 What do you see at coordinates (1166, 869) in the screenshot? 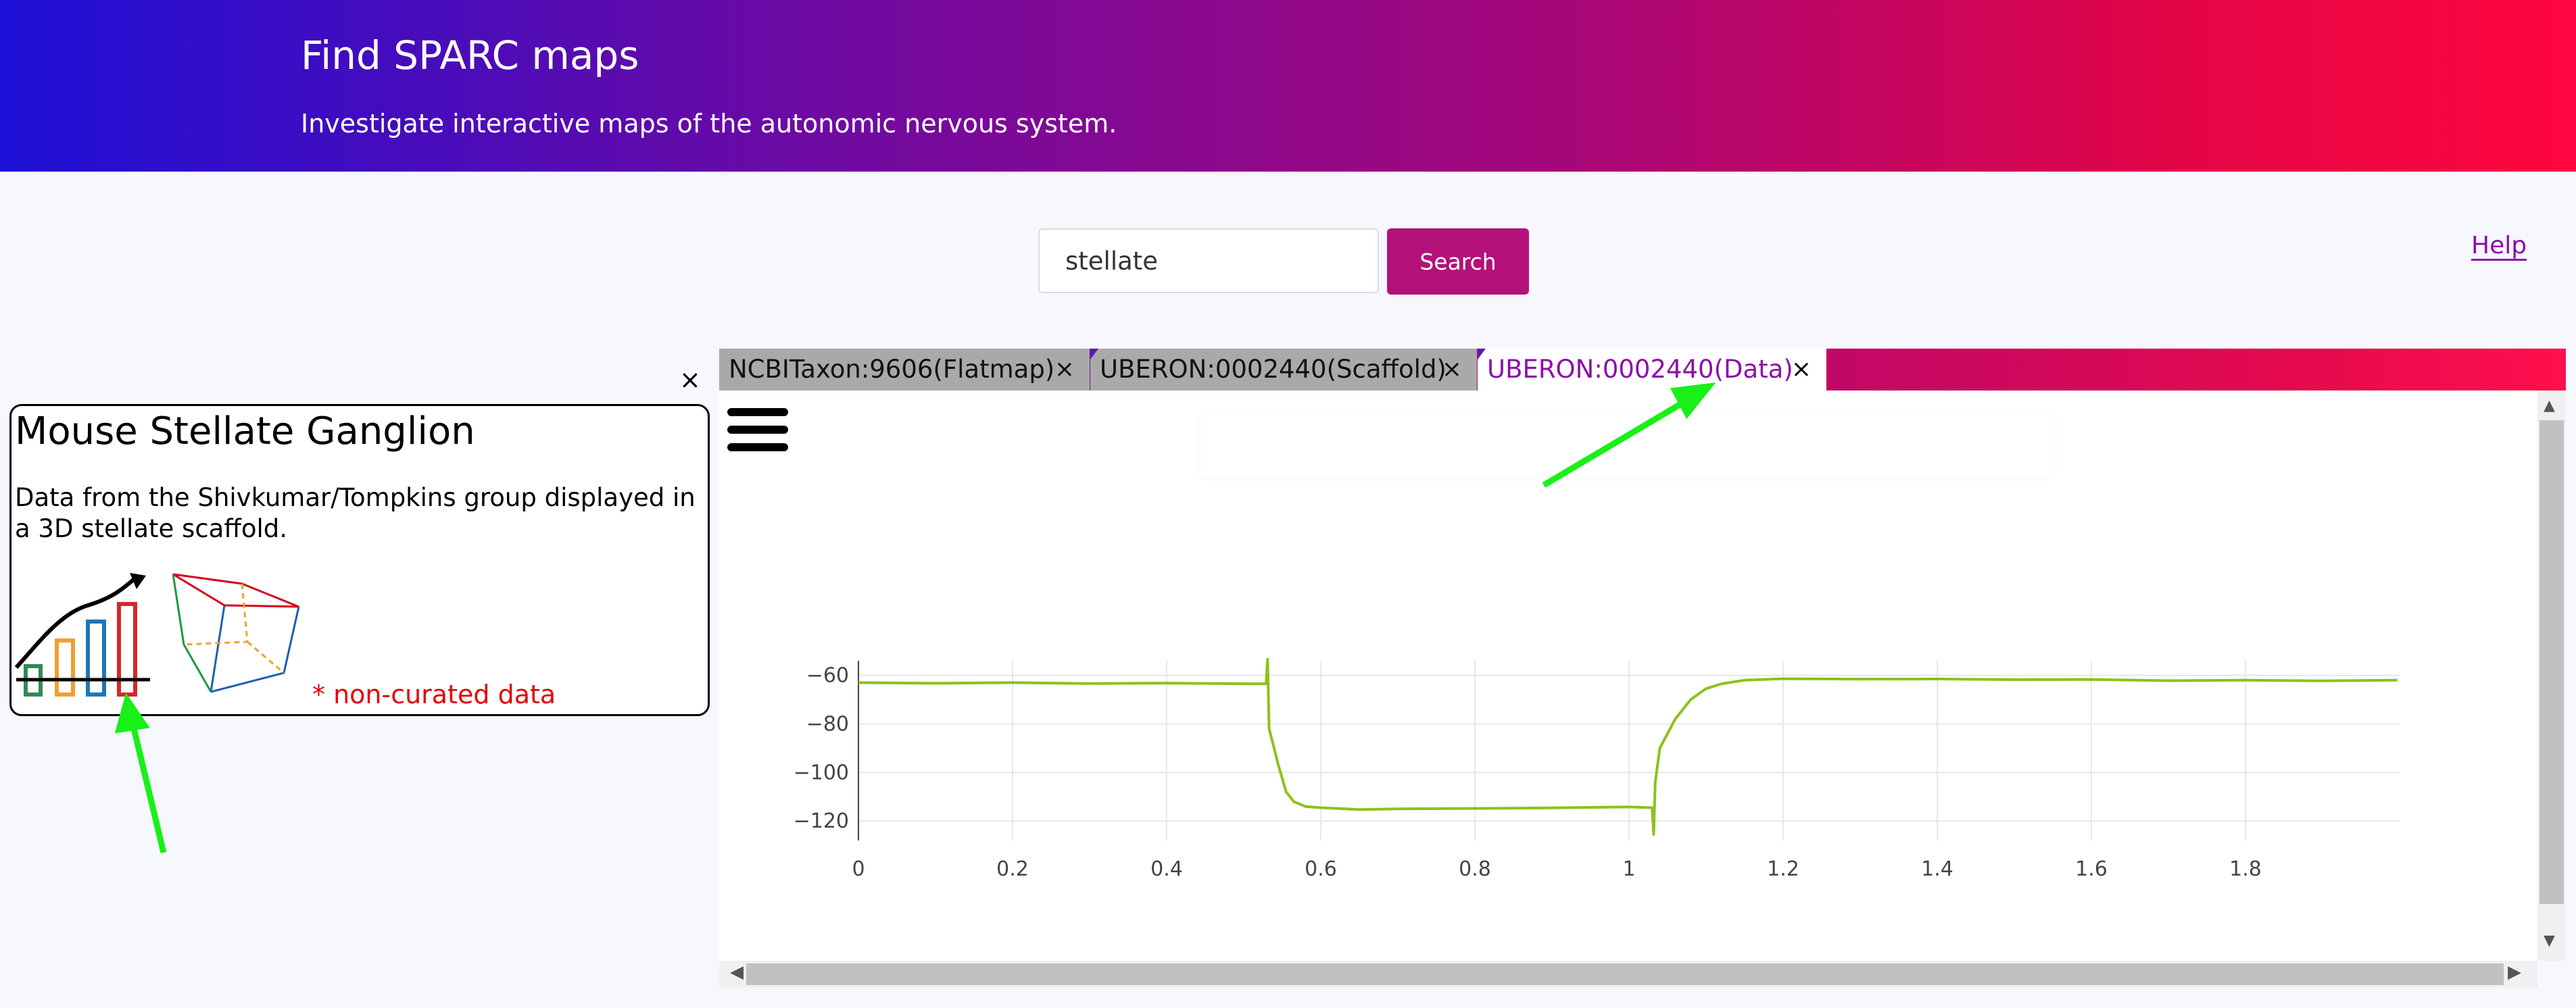
I see `x-tick-label: 0.4` at bounding box center [1166, 869].